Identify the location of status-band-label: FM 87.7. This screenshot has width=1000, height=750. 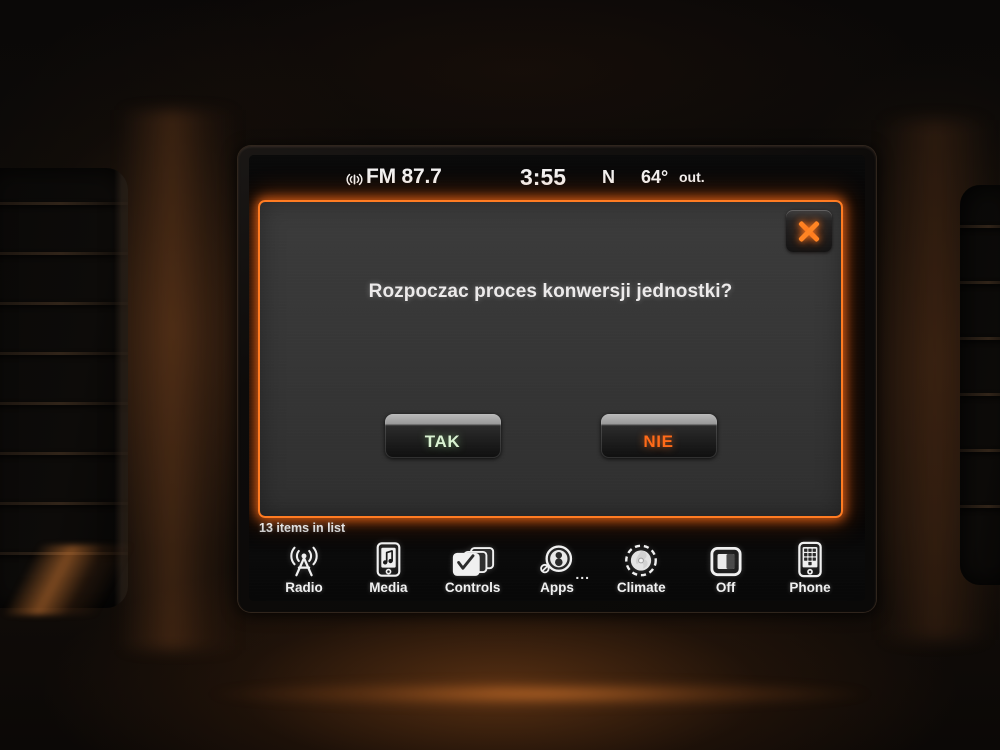
(404, 176).